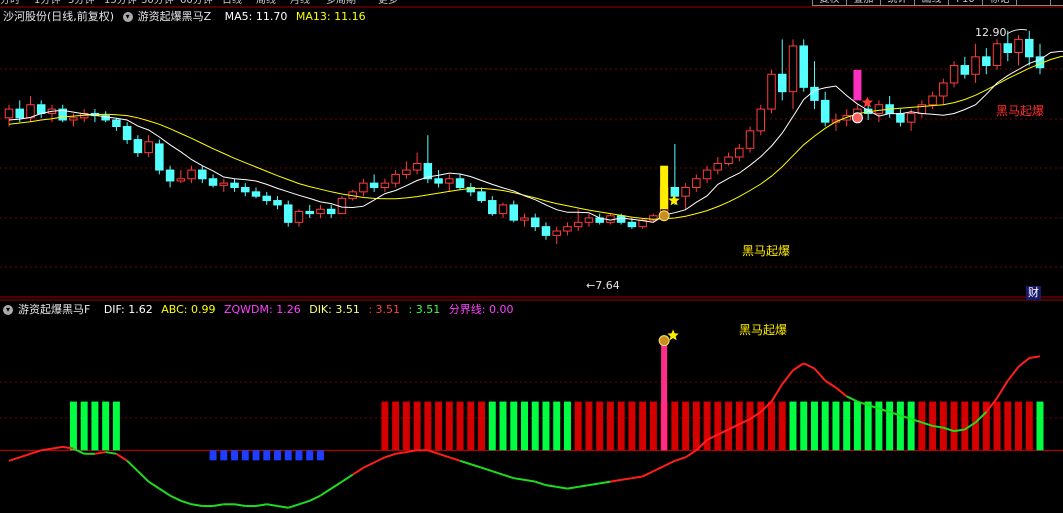 The height and width of the screenshot is (513, 1063). I want to click on toolbar-item-6: 日线, so click(232, 3).